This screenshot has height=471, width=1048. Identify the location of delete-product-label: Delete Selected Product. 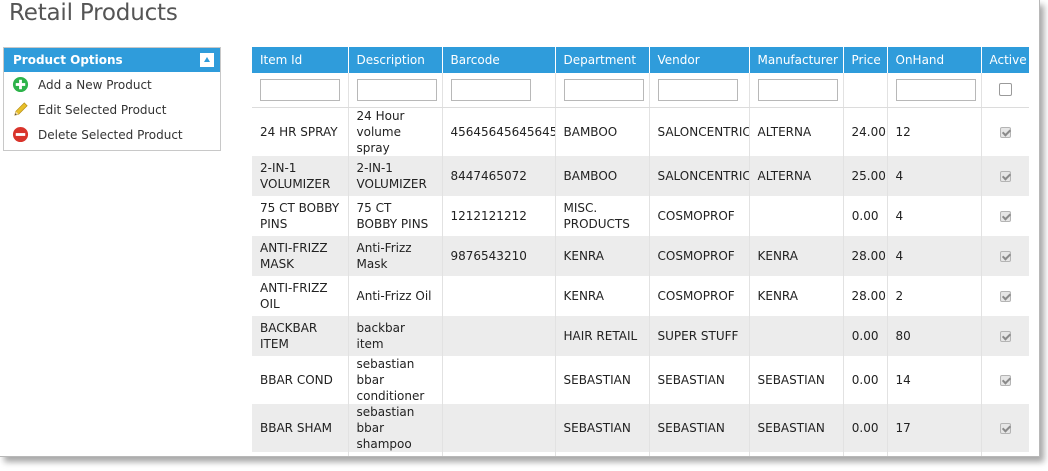
(110, 135).